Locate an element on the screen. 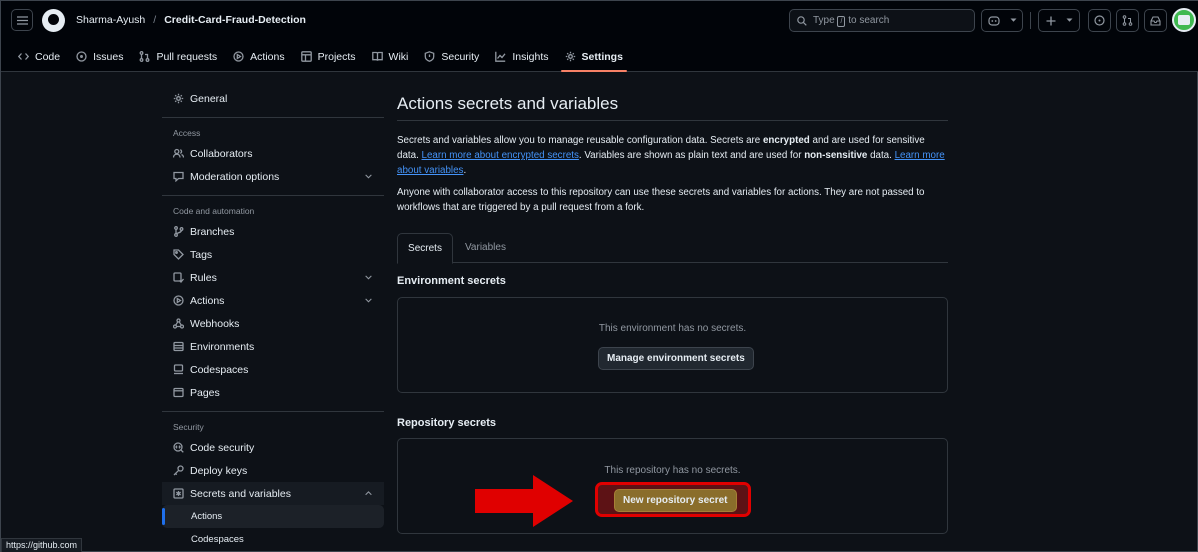 The image size is (1198, 552). tab-label: Settings is located at coordinates (602, 56).